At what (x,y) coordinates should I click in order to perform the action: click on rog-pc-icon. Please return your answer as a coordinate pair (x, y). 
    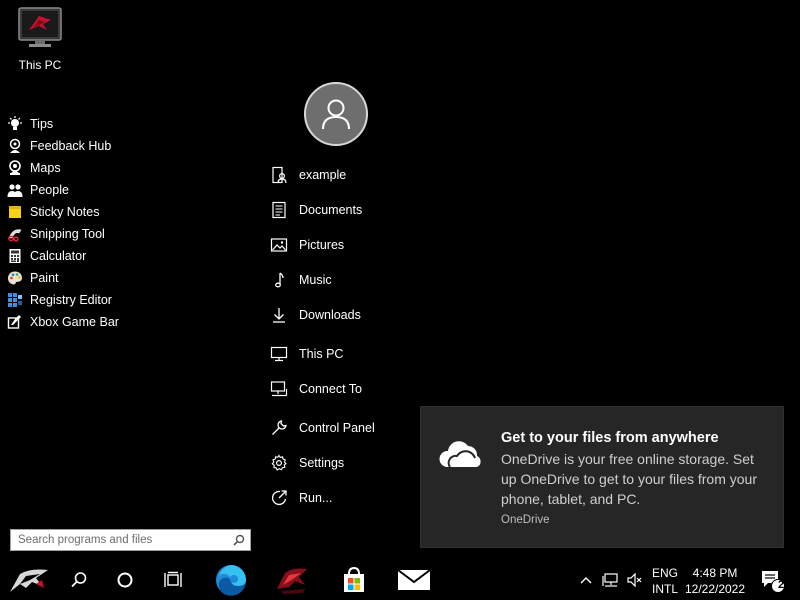
    Looking at the image, I should click on (40, 28).